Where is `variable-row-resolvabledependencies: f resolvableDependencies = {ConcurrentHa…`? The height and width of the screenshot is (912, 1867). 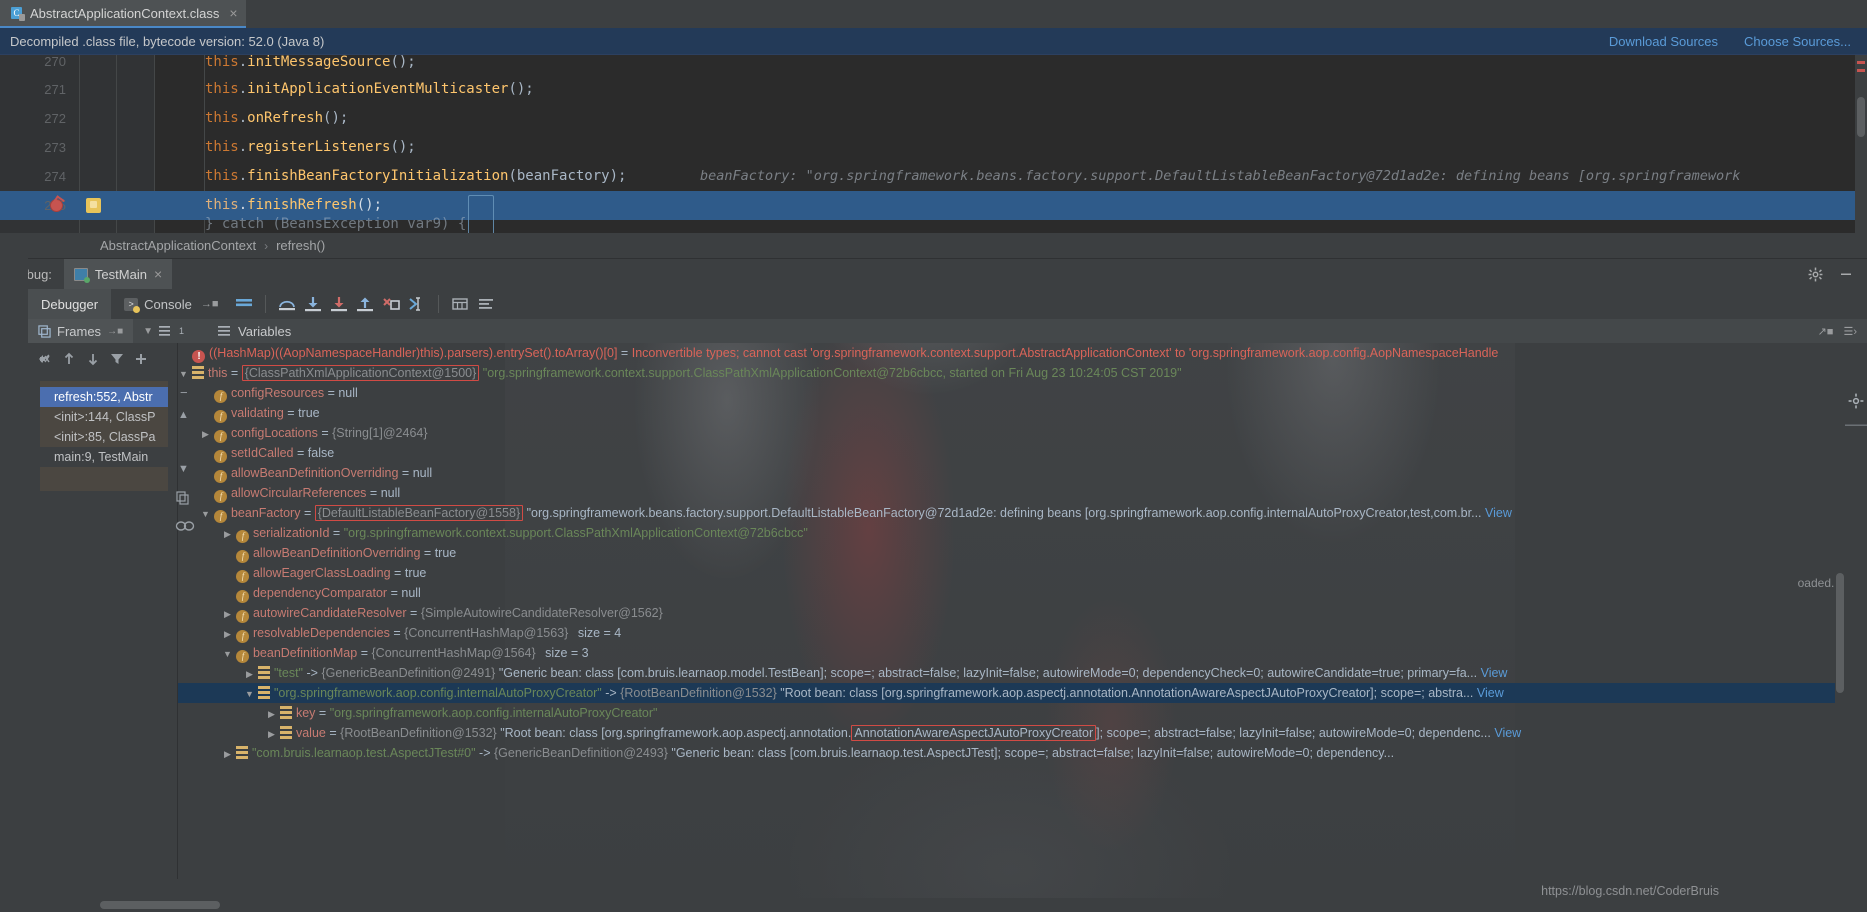
variable-row-resolvabledependencies: f resolvableDependencies = {ConcurrentHa… is located at coordinates (1012, 633).